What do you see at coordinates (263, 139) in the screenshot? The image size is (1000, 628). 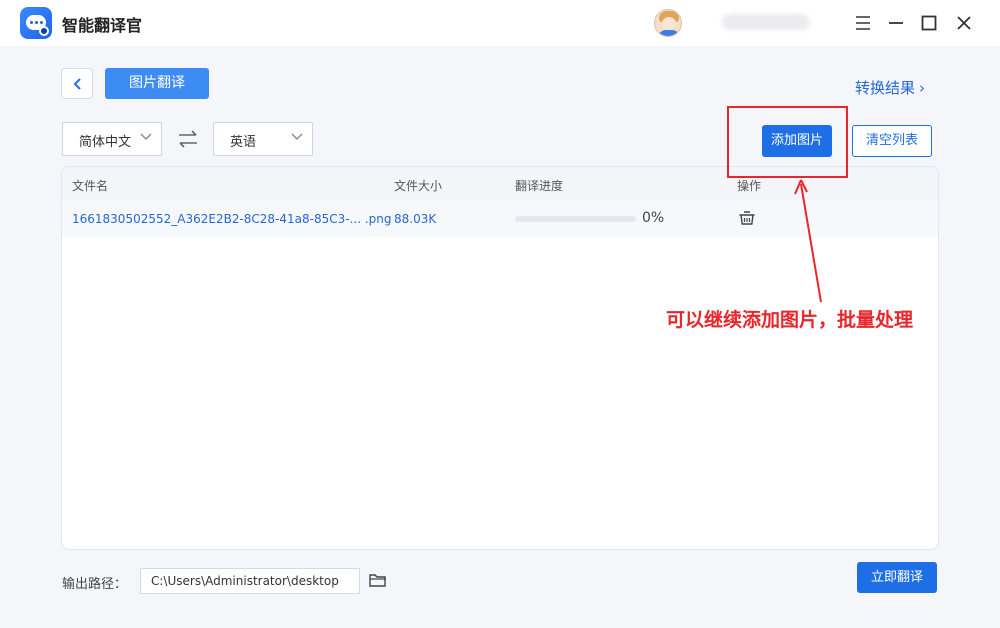 I see `target-language-select: 英语` at bounding box center [263, 139].